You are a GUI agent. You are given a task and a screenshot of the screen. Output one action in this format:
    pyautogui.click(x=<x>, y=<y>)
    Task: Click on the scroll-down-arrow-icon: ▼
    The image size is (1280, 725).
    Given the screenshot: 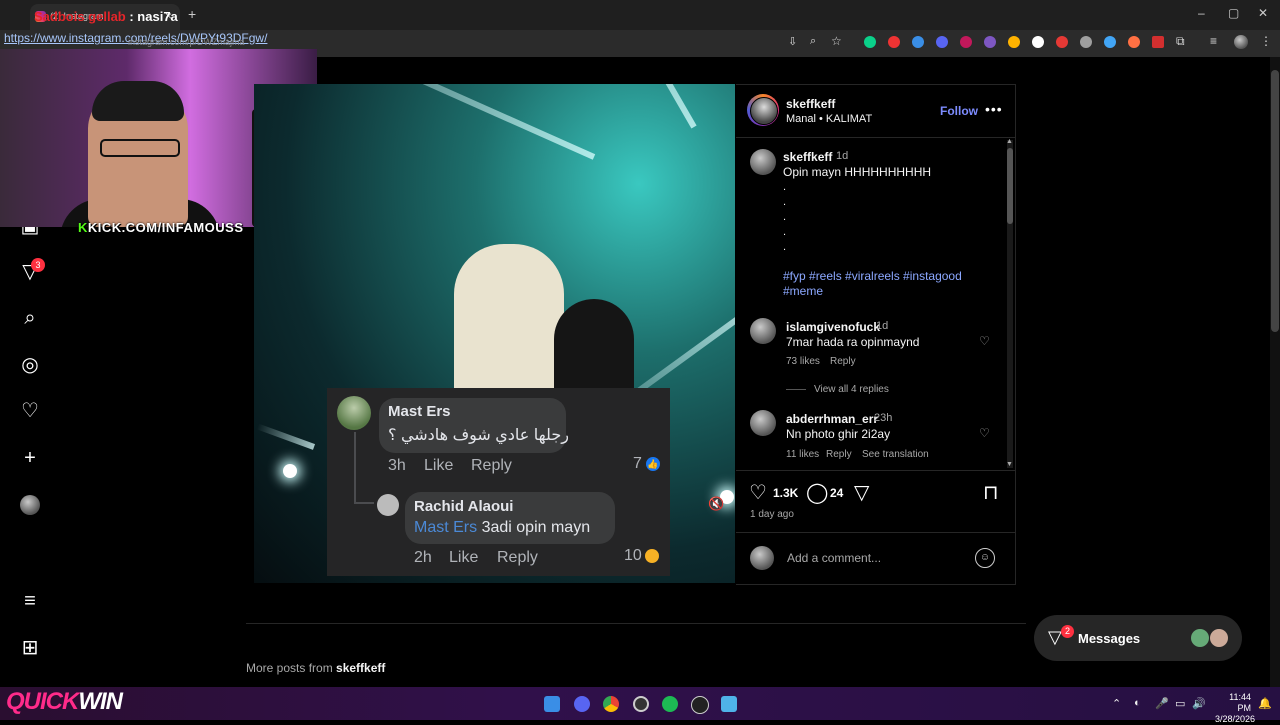 What is the action you would take?
    pyautogui.click(x=1009, y=464)
    